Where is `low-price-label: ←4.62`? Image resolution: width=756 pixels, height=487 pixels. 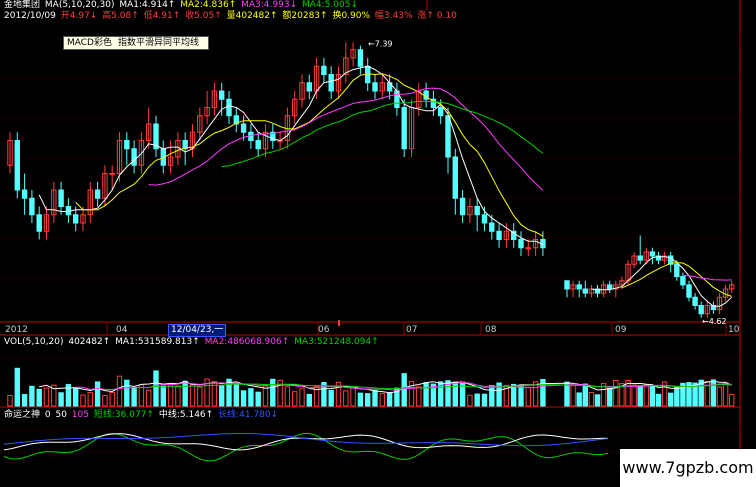 low-price-label: ←4.62 is located at coordinates (714, 321).